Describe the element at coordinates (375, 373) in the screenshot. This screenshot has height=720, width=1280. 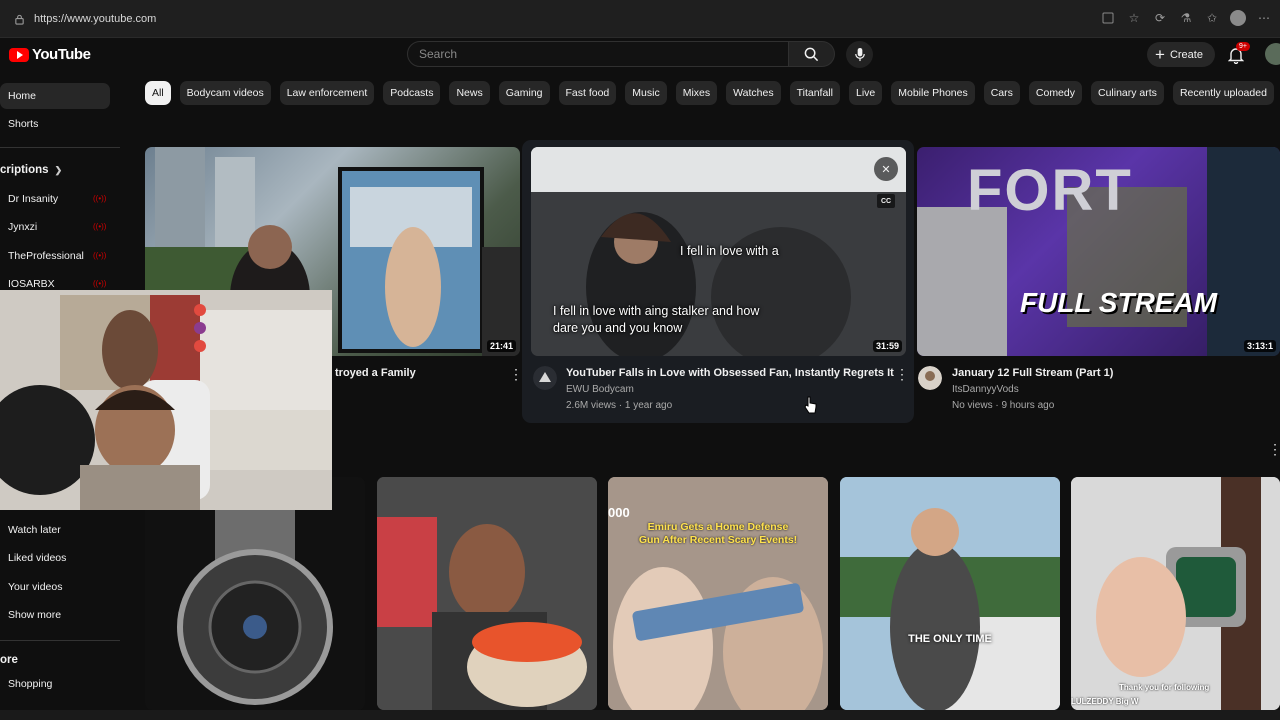
I see `video-title: troyed a Family` at that location.